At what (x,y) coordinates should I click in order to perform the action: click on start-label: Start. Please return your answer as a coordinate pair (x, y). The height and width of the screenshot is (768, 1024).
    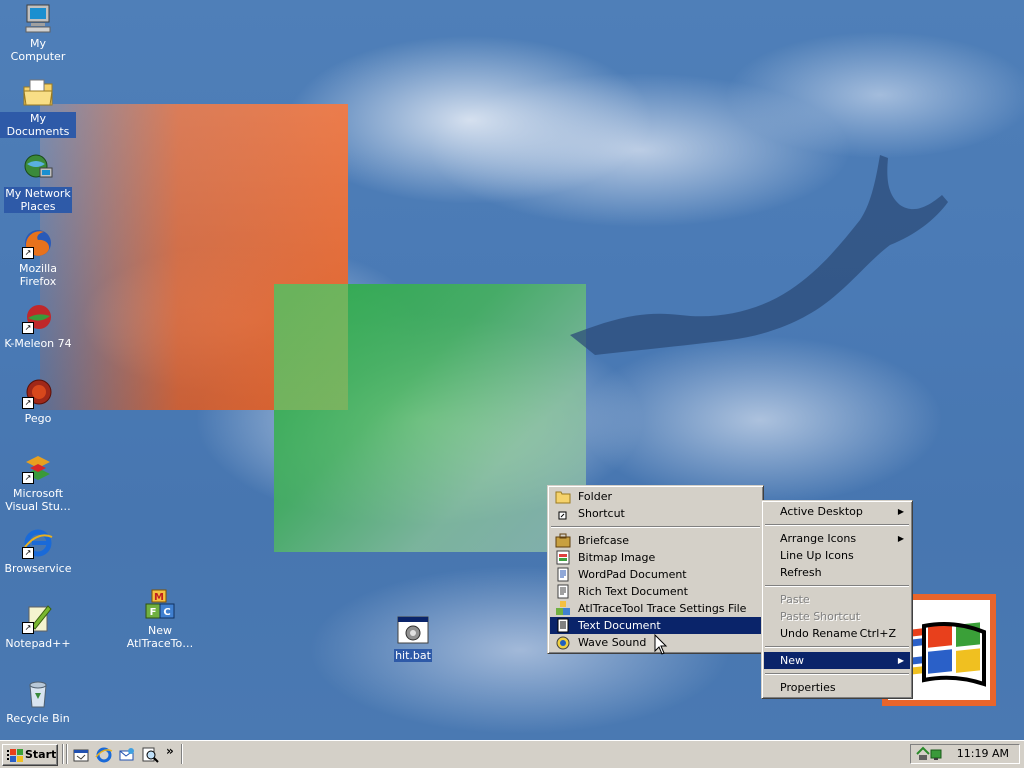
    Looking at the image, I should click on (41, 754).